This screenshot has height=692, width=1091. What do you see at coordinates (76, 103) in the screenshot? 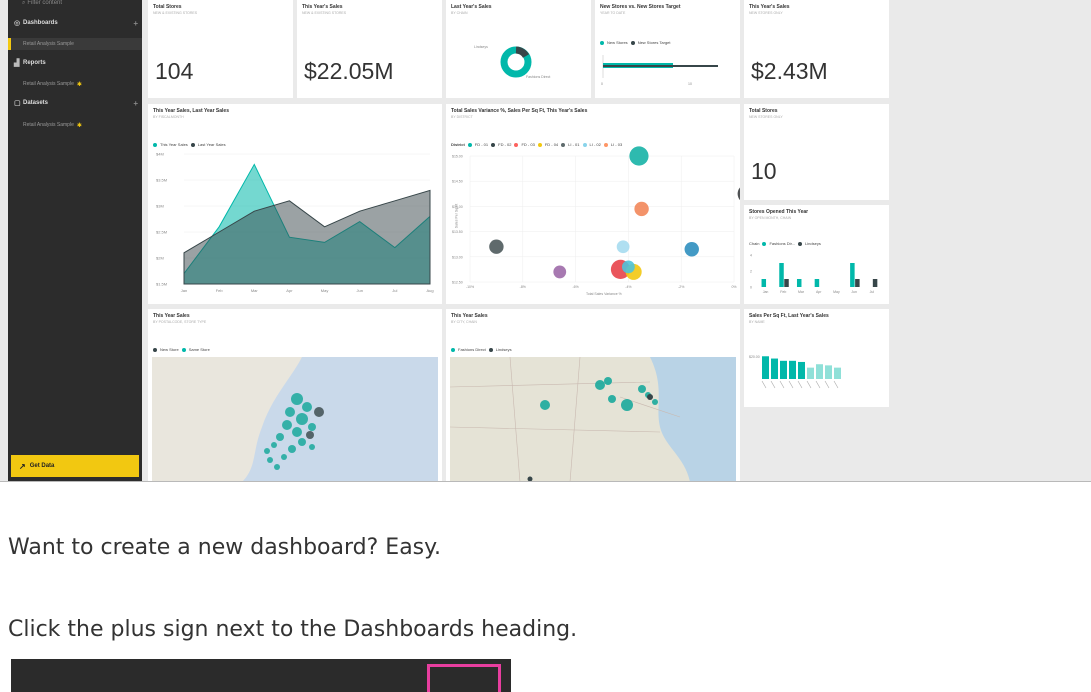
I see `nav-datasets-heading: ▢ Datasets +` at bounding box center [76, 103].